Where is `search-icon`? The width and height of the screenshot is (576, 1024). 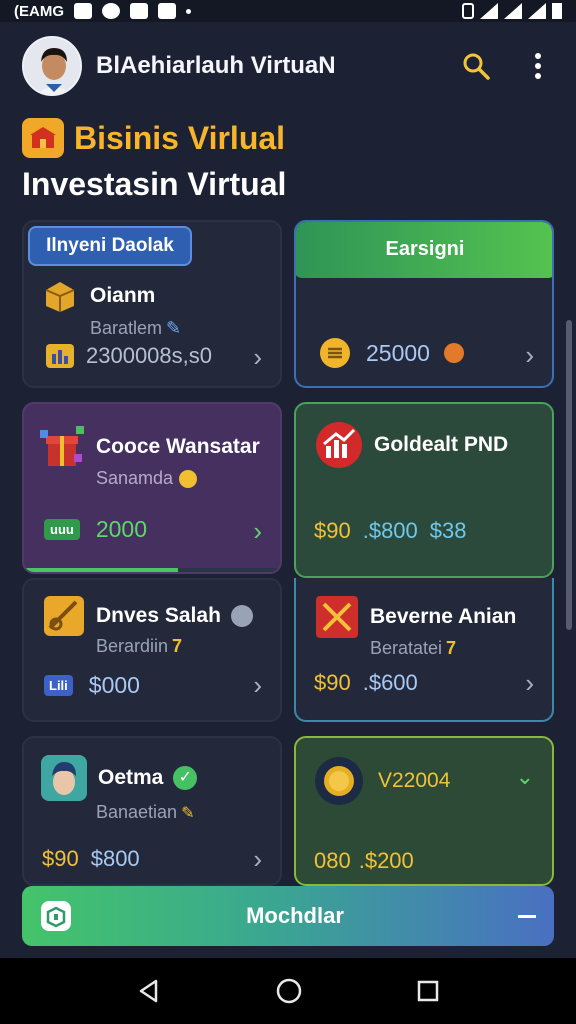
search-icon is located at coordinates (476, 66).